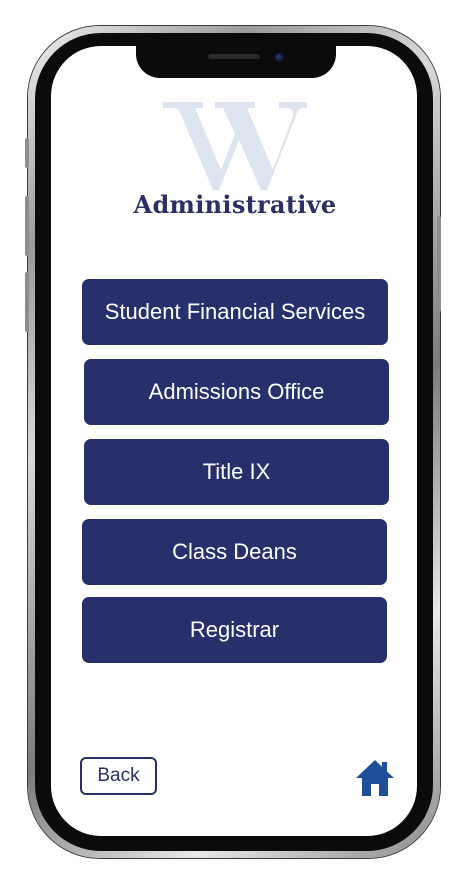 The width and height of the screenshot is (466, 875). Describe the element at coordinates (234, 630) in the screenshot. I see `registrar-button: Registrar` at that location.